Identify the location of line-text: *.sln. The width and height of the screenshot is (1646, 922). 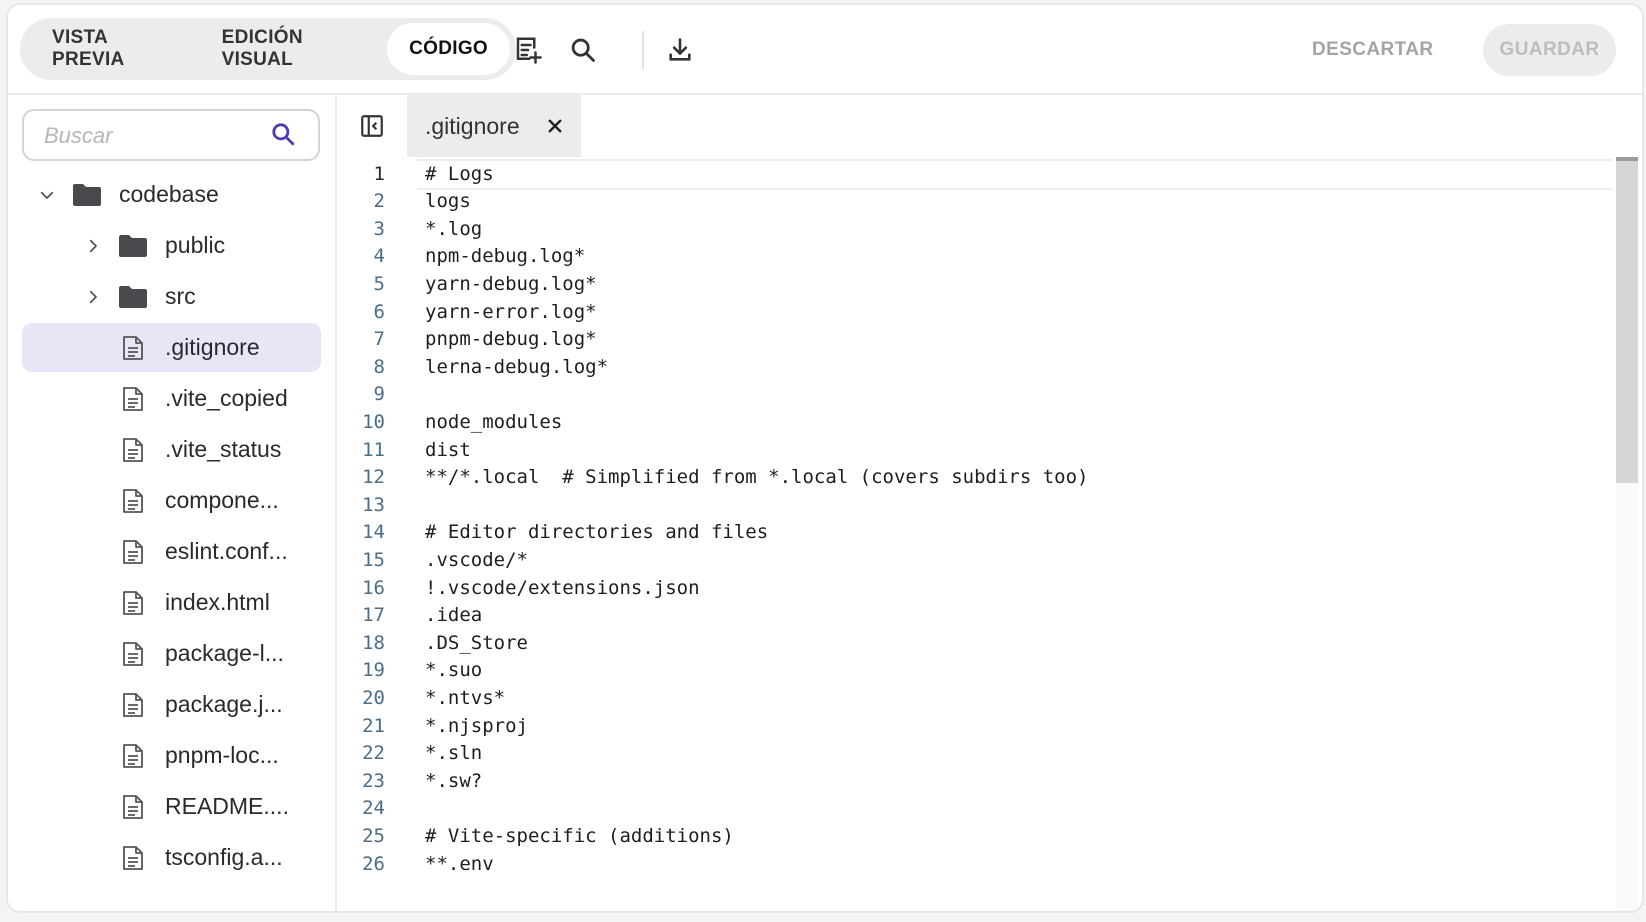
(454, 753).